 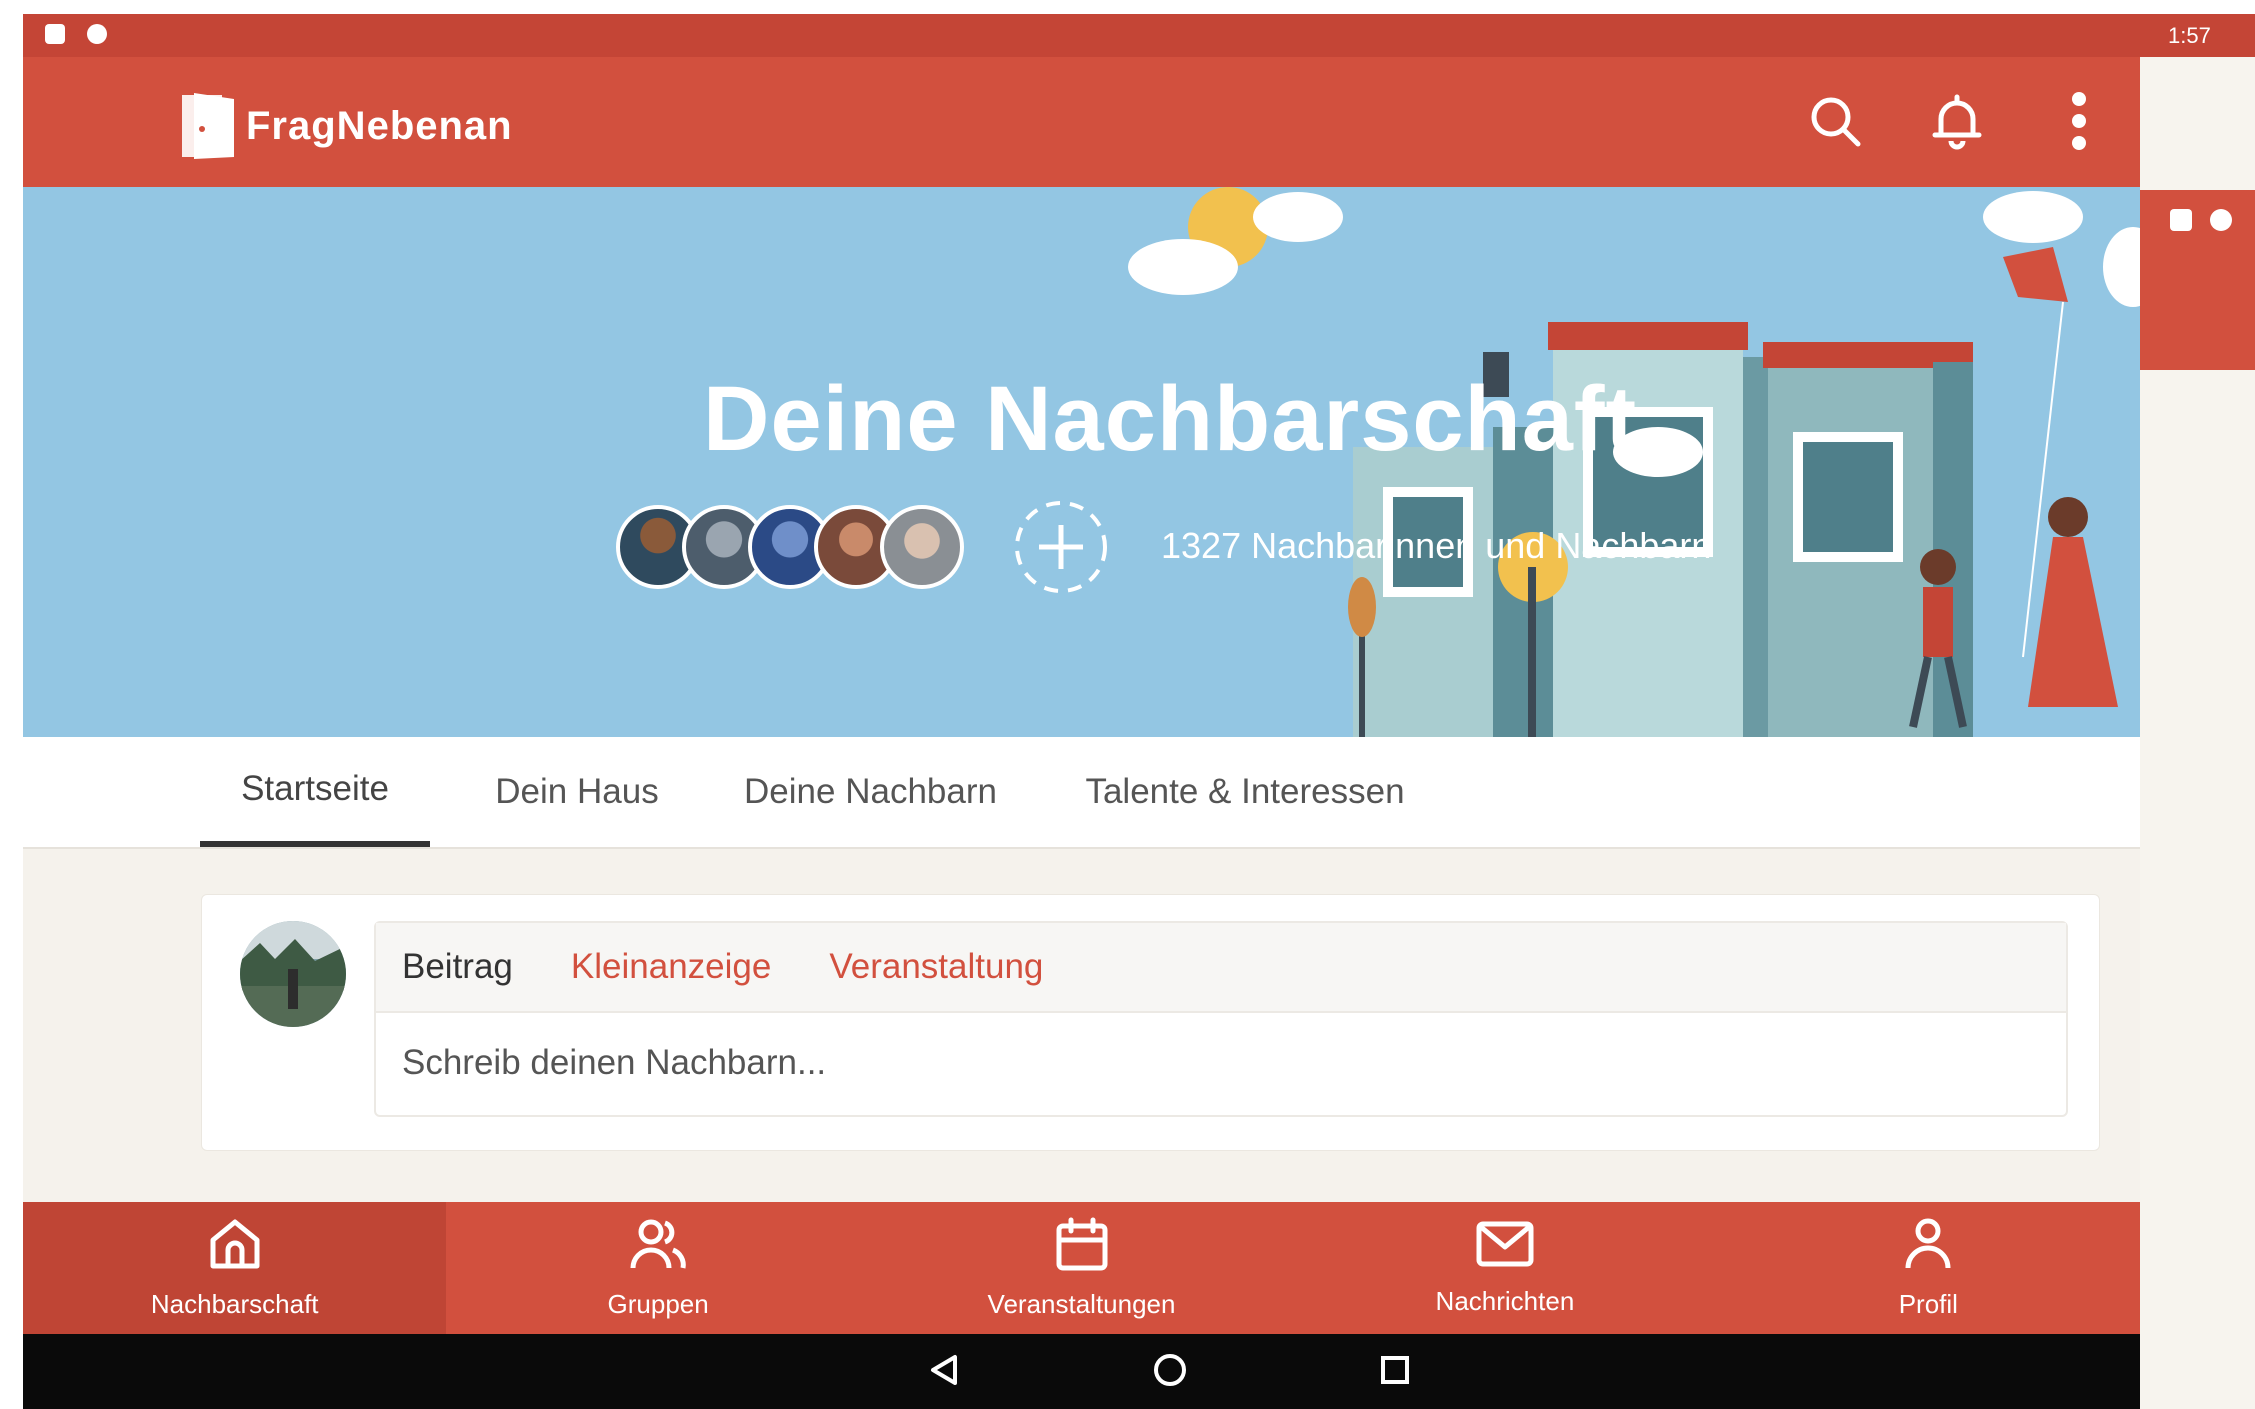 I want to click on nav-label: Nachrichten, so click(x=1505, y=1301).